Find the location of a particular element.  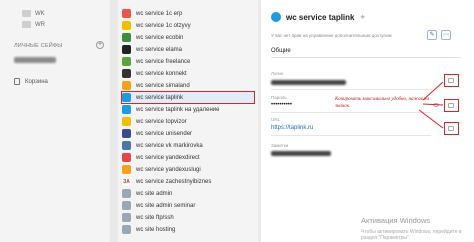

list-item: ЗА wc service zachestnyibiznes is located at coordinates (188, 181).